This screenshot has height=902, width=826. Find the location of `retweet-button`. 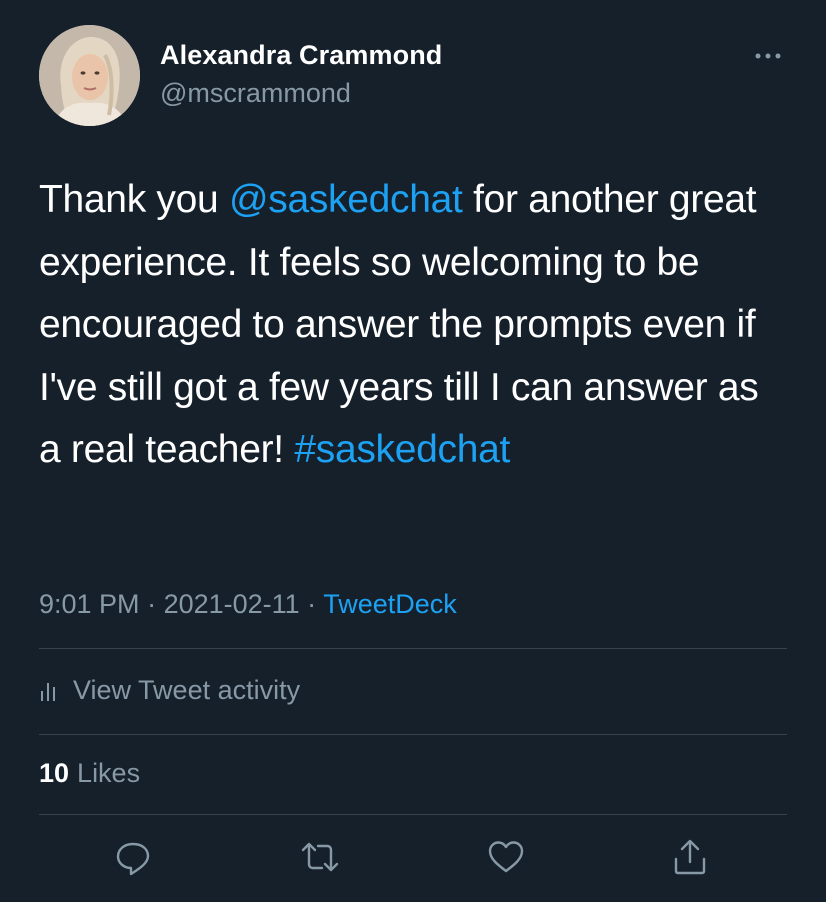

retweet-button is located at coordinates (320, 857).